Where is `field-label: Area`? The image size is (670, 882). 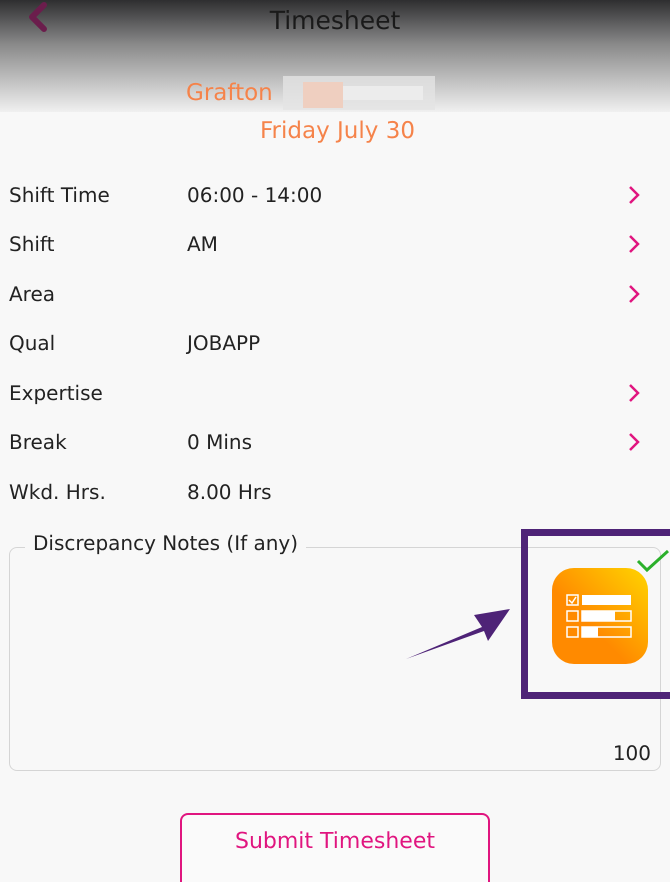 field-label: Area is located at coordinates (32, 294).